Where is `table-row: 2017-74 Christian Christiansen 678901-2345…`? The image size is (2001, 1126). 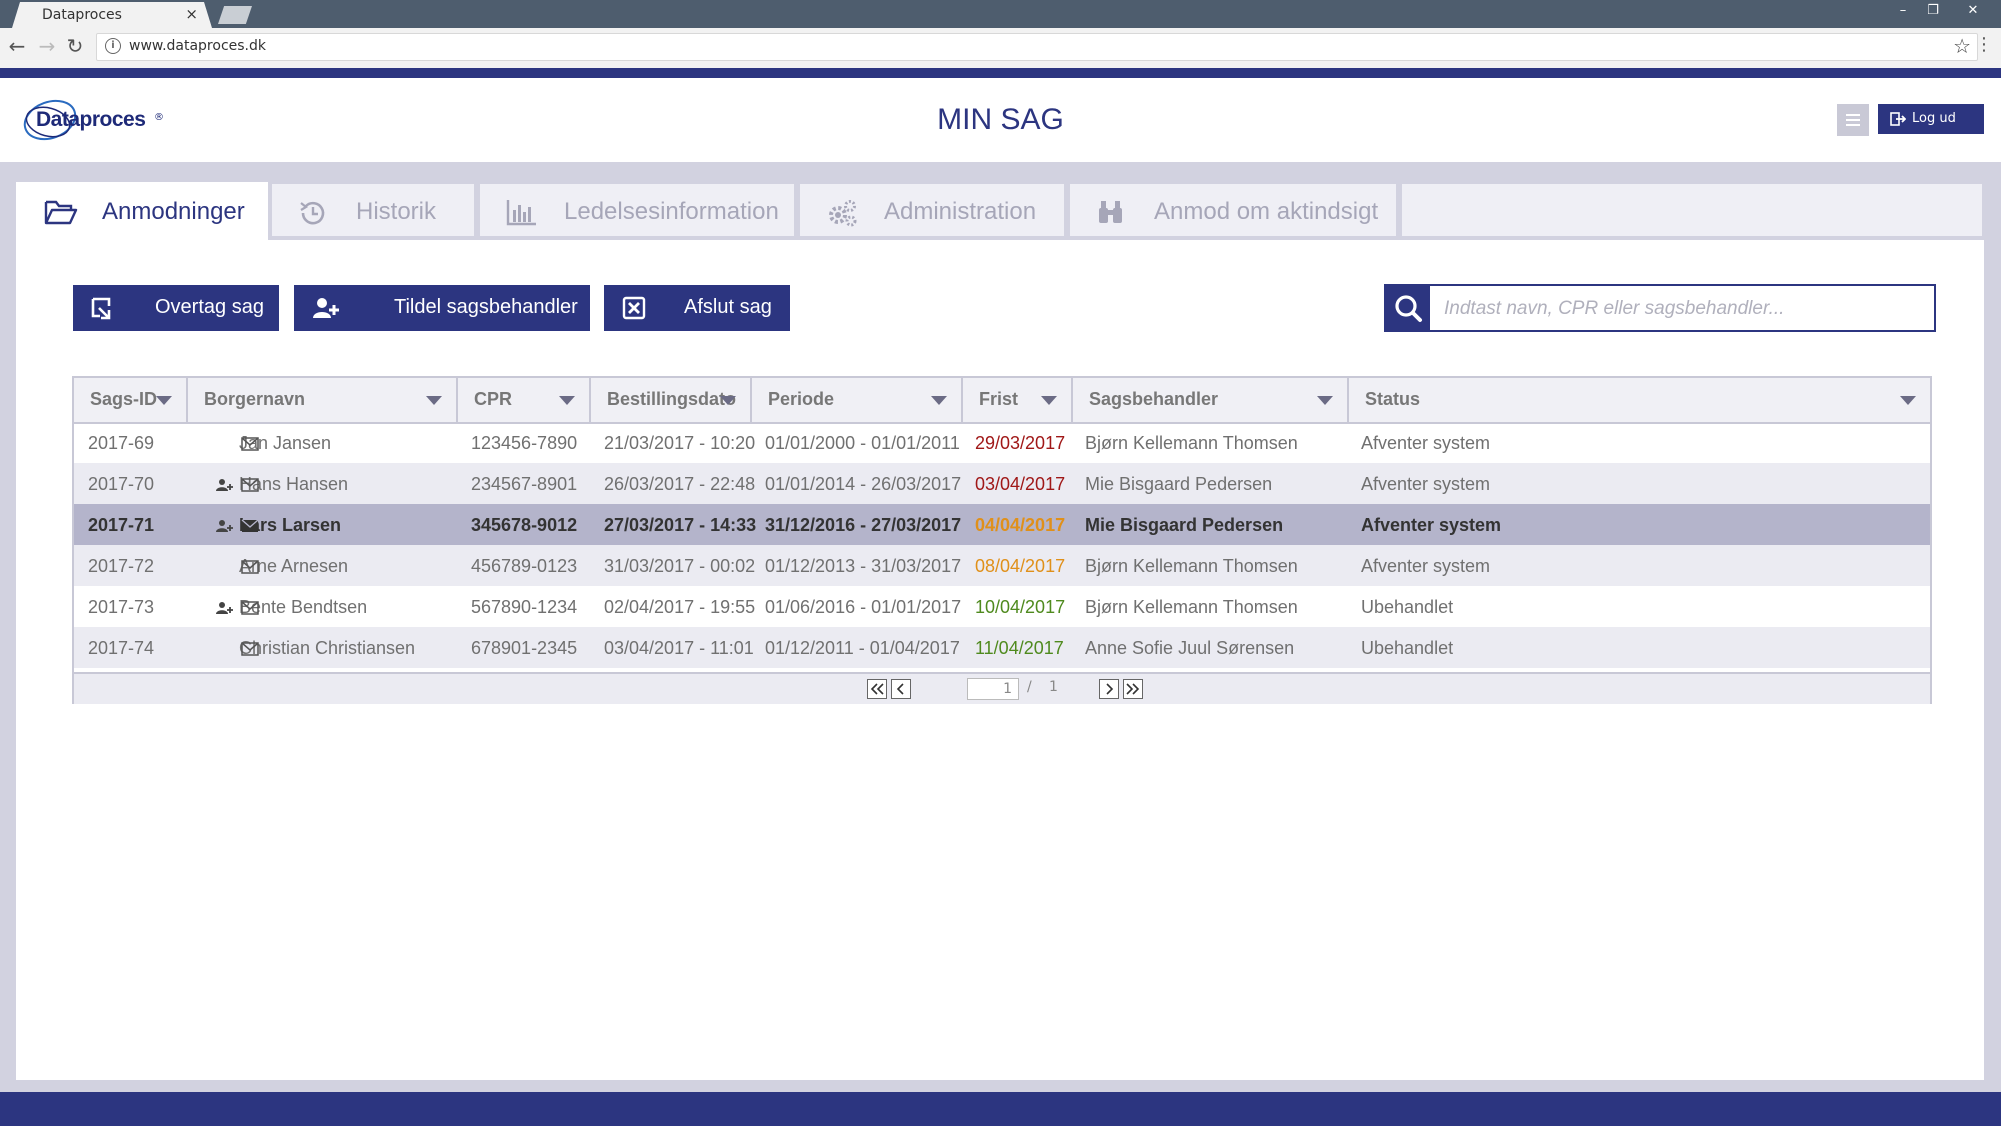
table-row: 2017-74 Christian Christiansen 678901-2345… is located at coordinates (1002, 647).